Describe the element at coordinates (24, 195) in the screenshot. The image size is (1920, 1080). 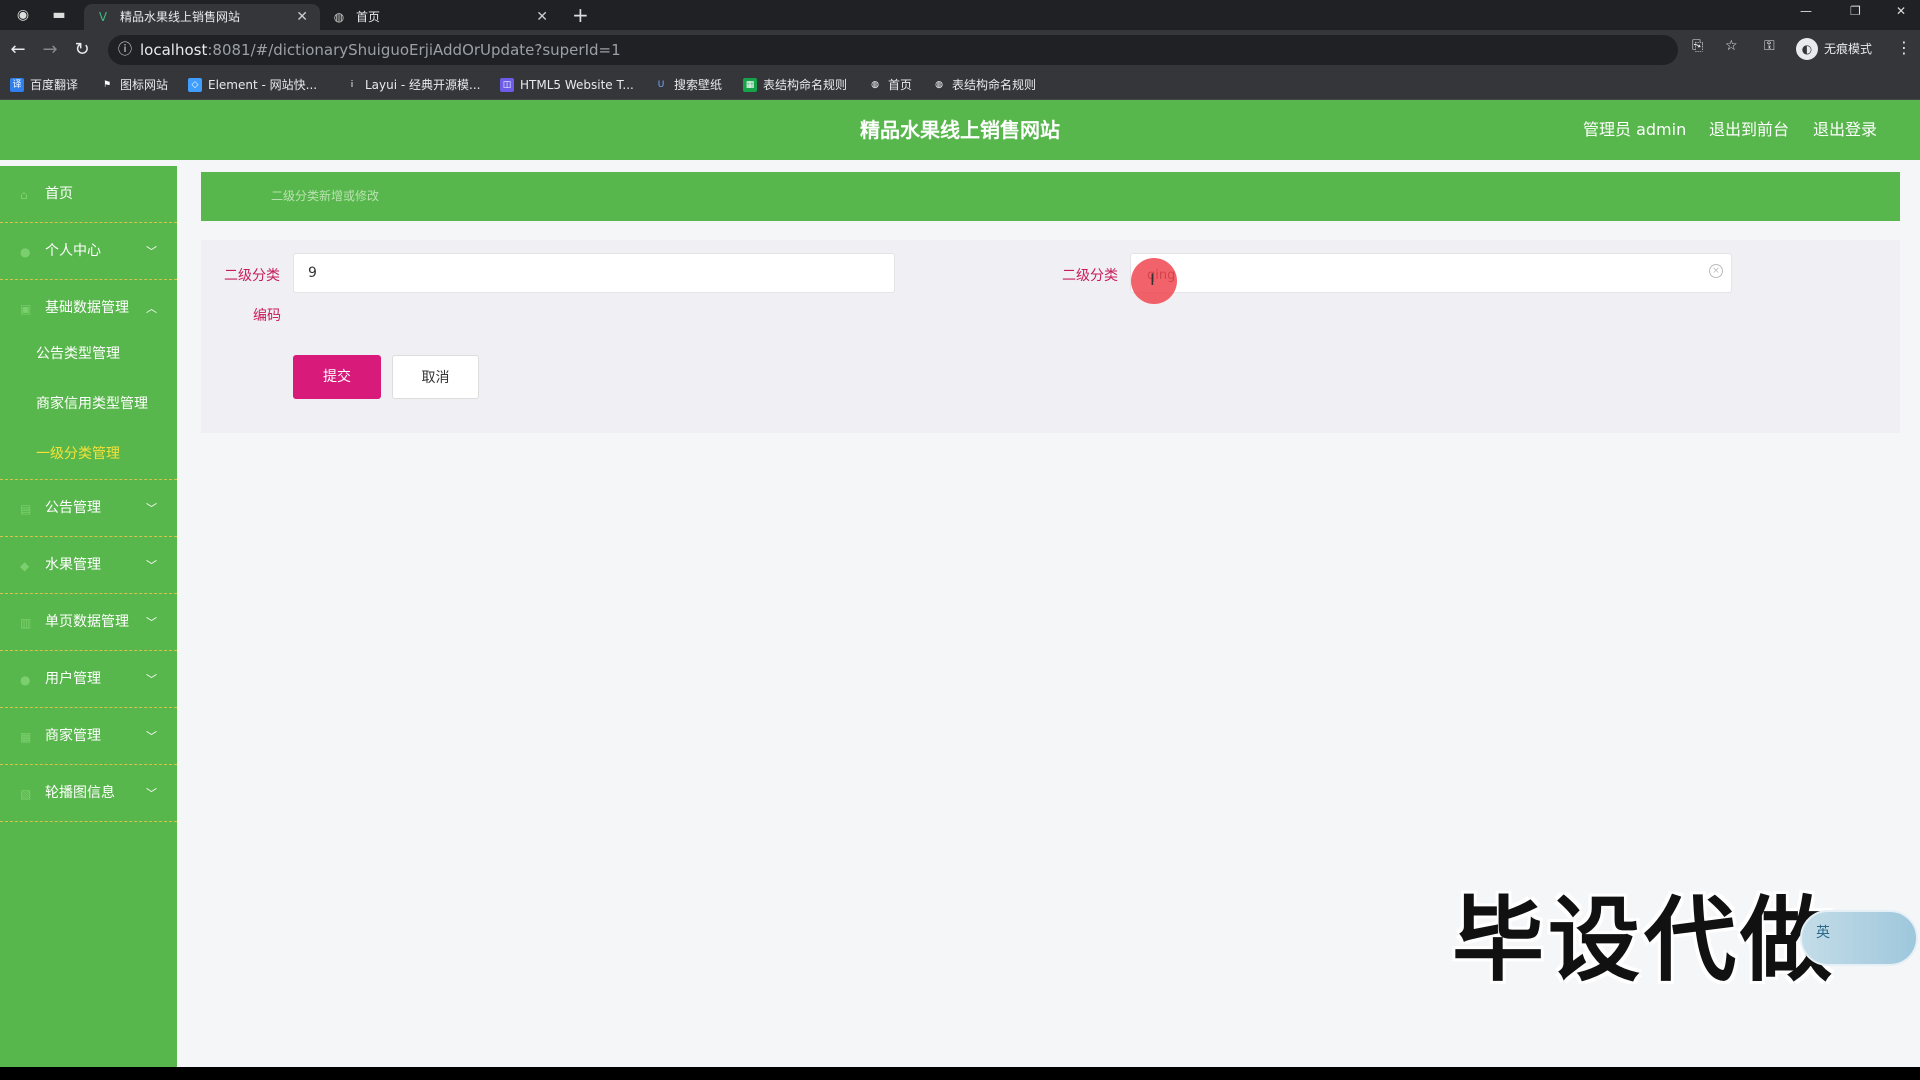
I see `home-icon: ⌂` at that location.